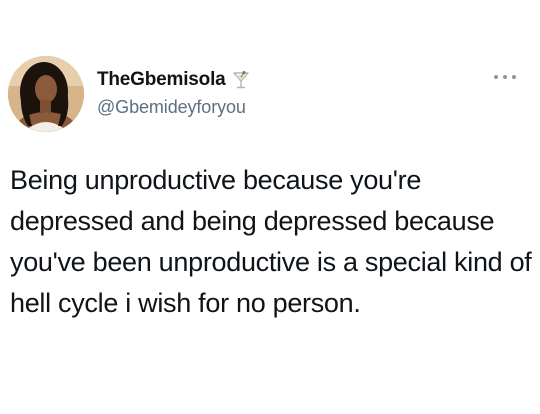 This screenshot has height=414, width=540. I want to click on author-name-row: TheGbemisola, so click(173, 80).